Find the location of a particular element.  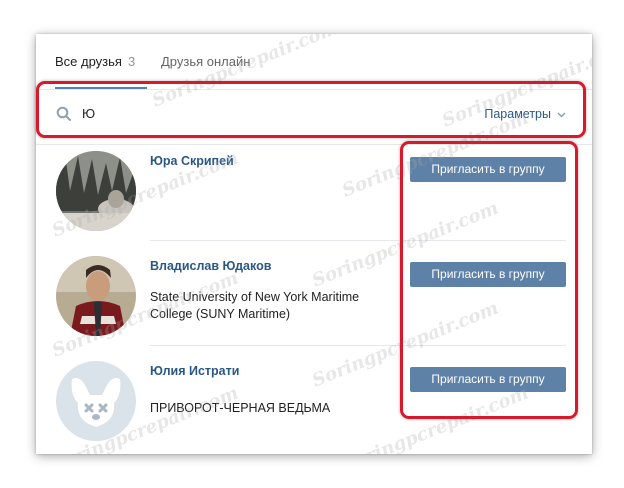

search-row: Ю Параметры is located at coordinates (314, 117).